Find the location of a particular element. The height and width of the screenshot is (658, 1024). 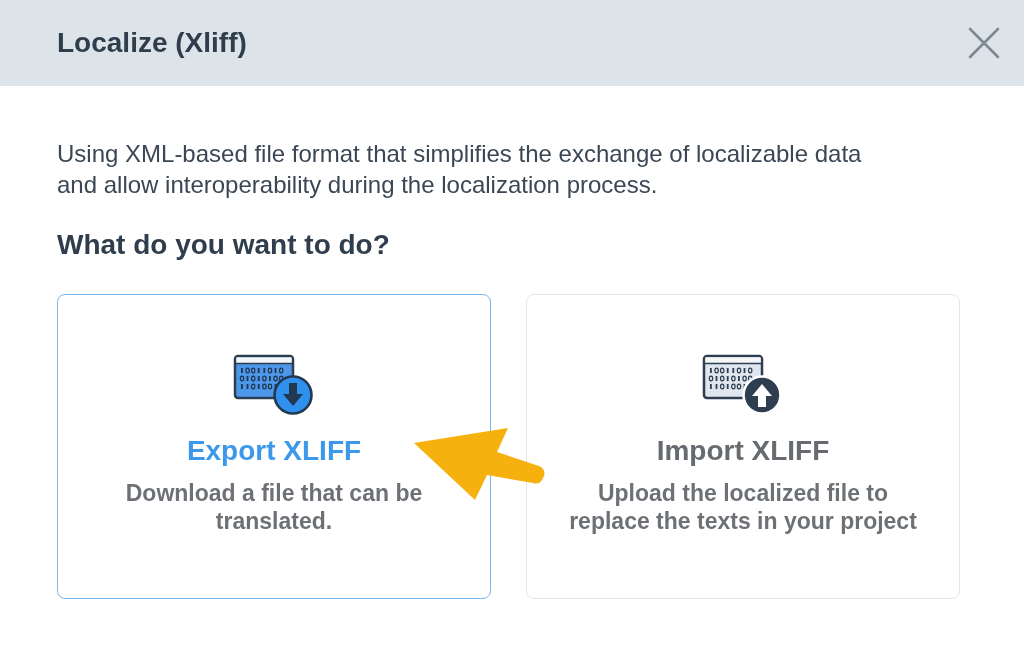

option-title: Export XLIFF is located at coordinates (274, 451).